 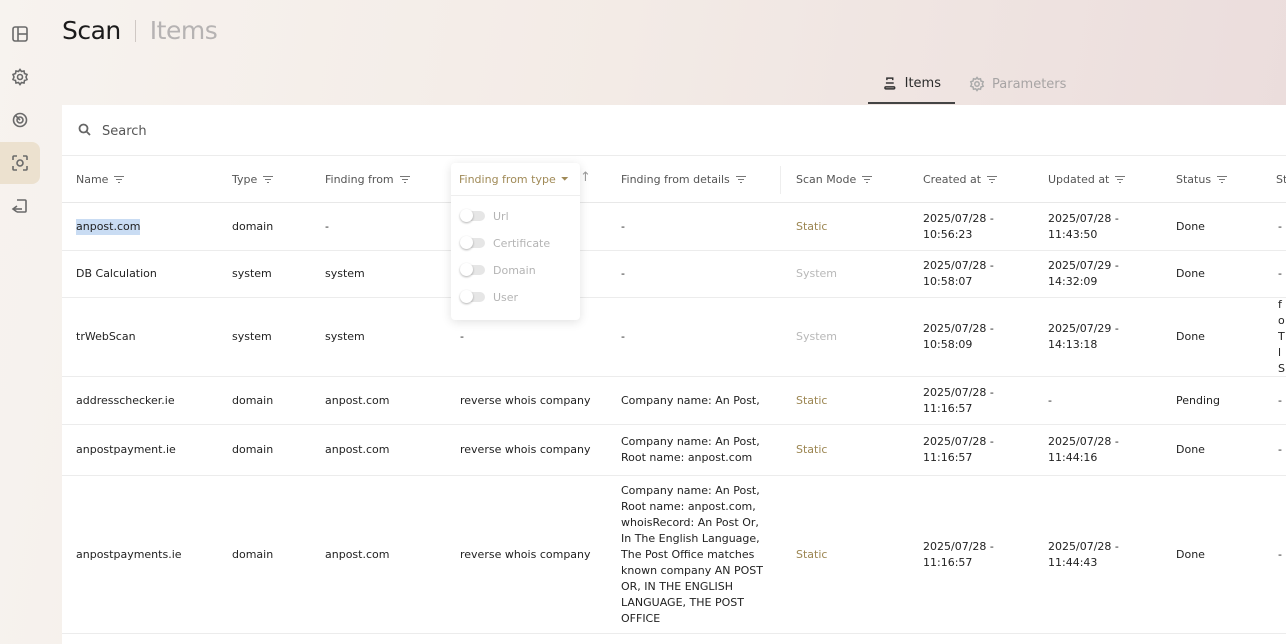 I want to click on column-header-created-at: Created at, so click(x=960, y=179).